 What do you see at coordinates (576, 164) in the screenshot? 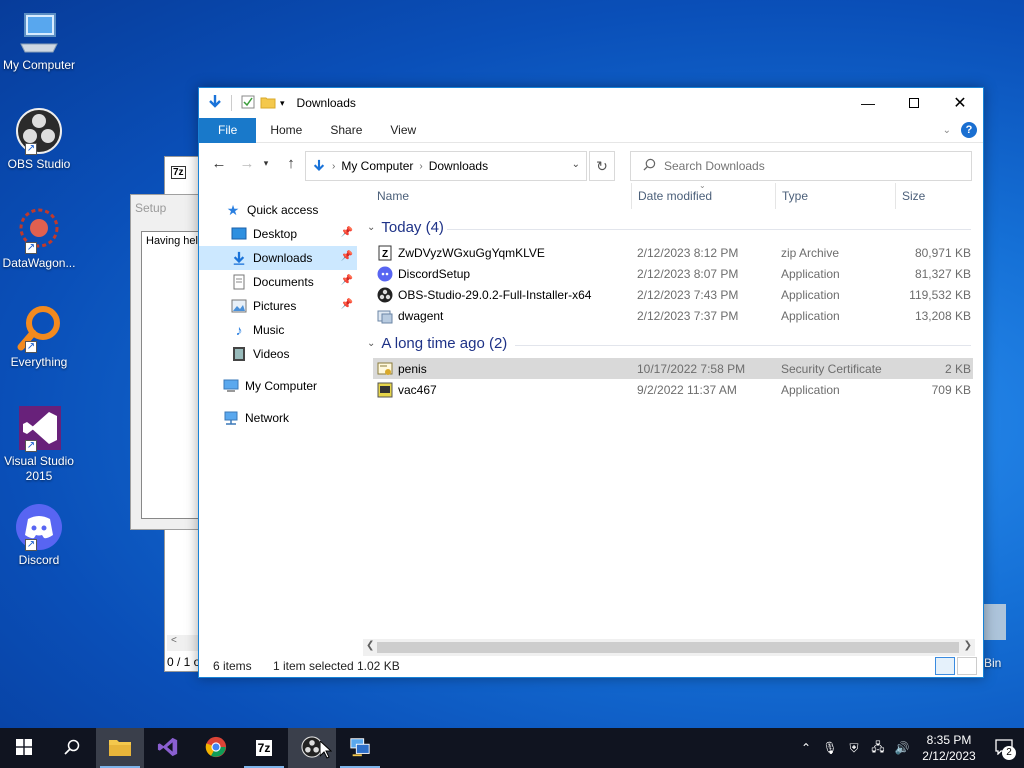
I see `address-dropdown-icon: ⌄` at bounding box center [576, 164].